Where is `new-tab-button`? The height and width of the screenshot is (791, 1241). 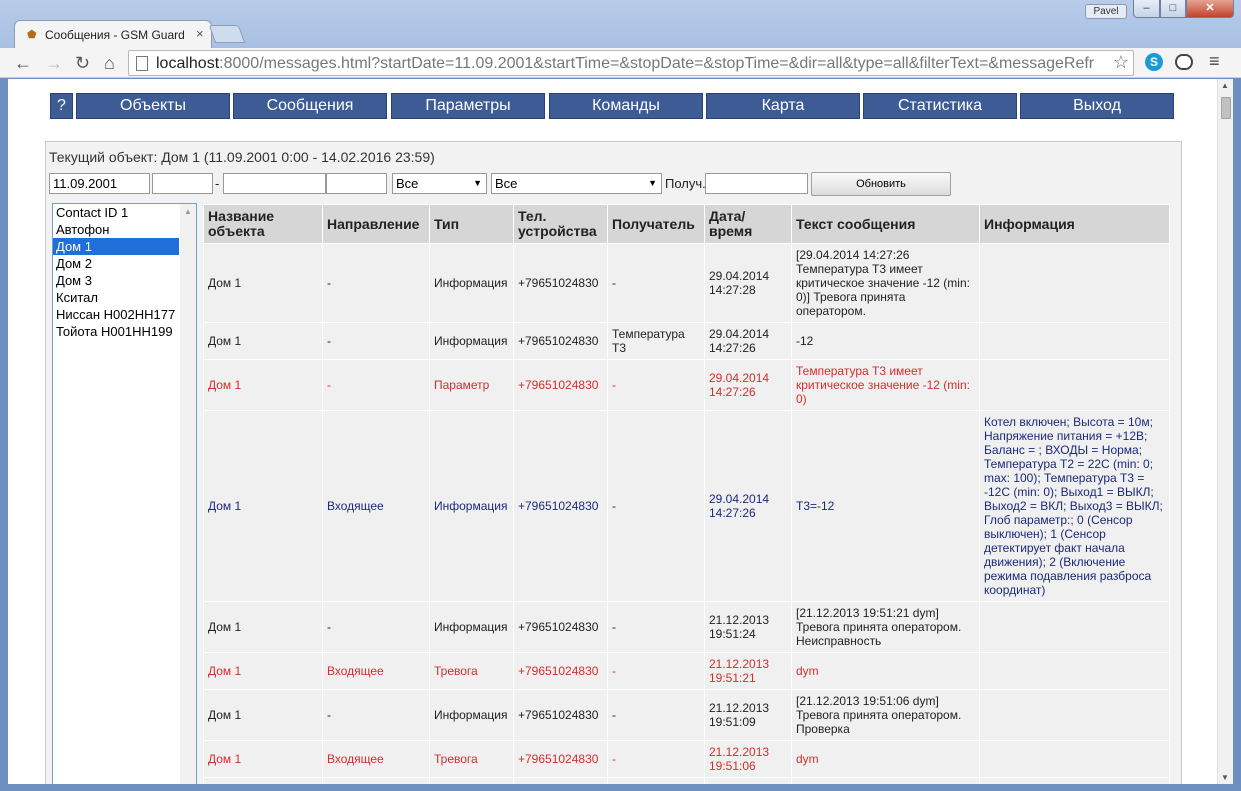 new-tab-button is located at coordinates (227, 34).